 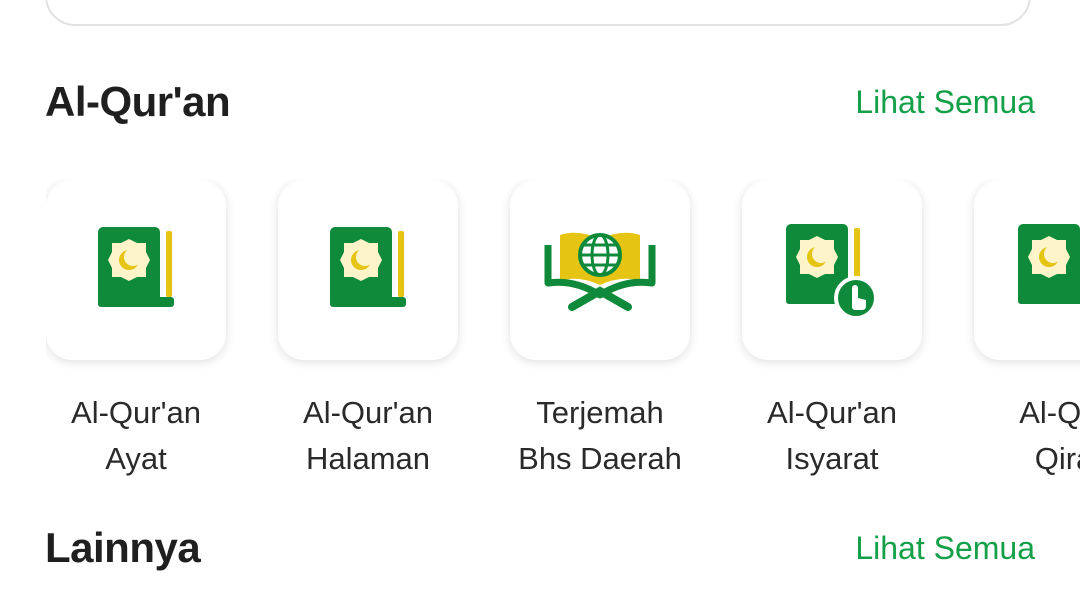 I want to click on menu-item-label: Al-Qur'an Halaman, so click(x=368, y=435).